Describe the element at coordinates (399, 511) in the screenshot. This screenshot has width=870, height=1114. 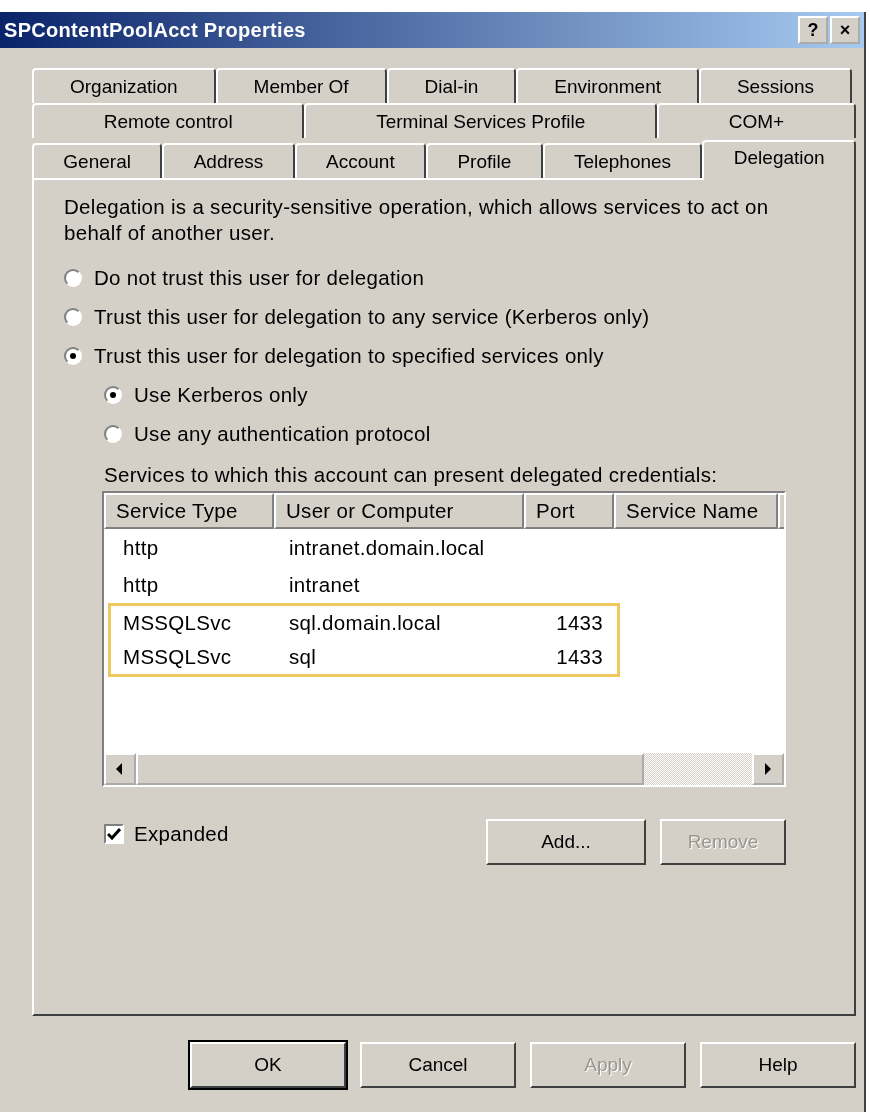
I see `column-header: User or Computer` at that location.